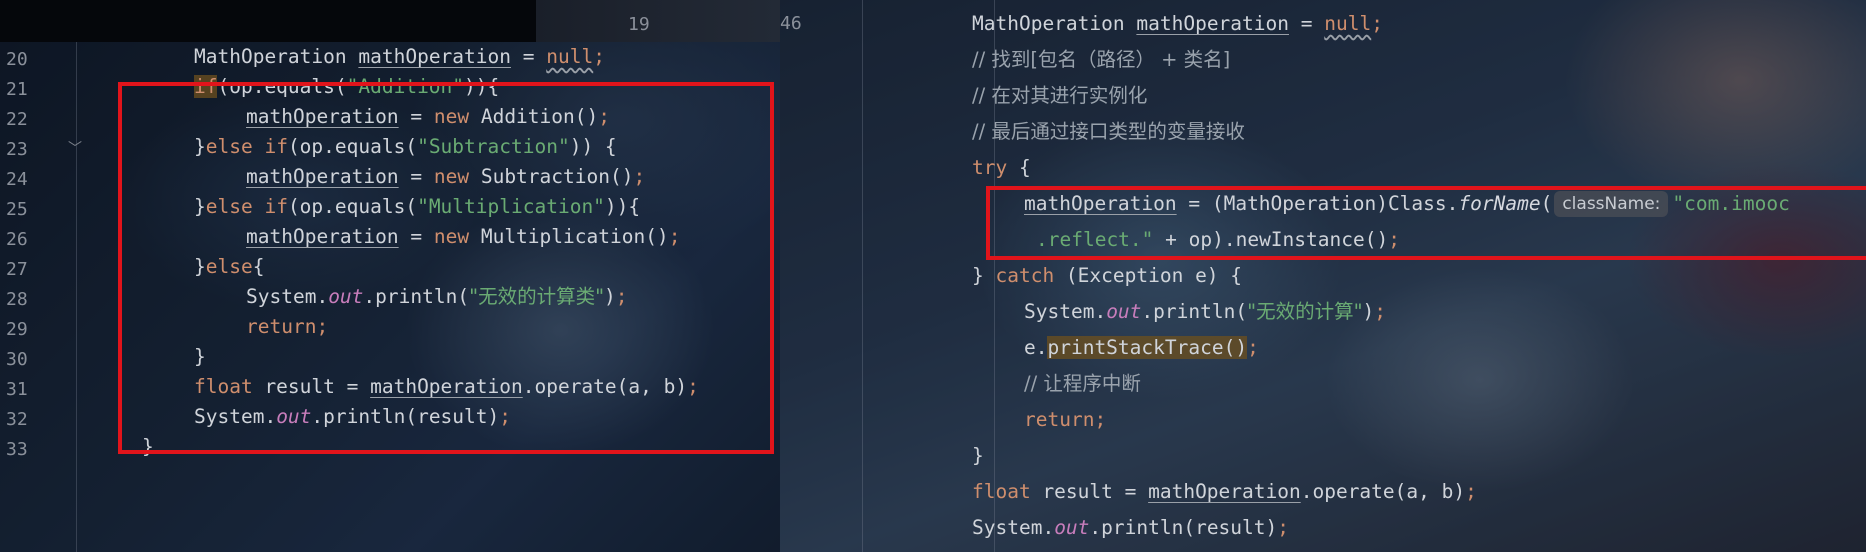 The image size is (1866, 552). I want to click on line-number: 46, so click(791, 23).